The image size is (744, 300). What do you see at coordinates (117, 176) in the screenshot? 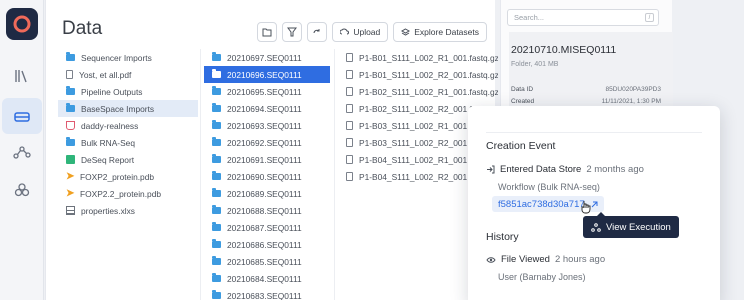
I see `list-item-label: FOXP2_protein.pdb` at bounding box center [117, 176].